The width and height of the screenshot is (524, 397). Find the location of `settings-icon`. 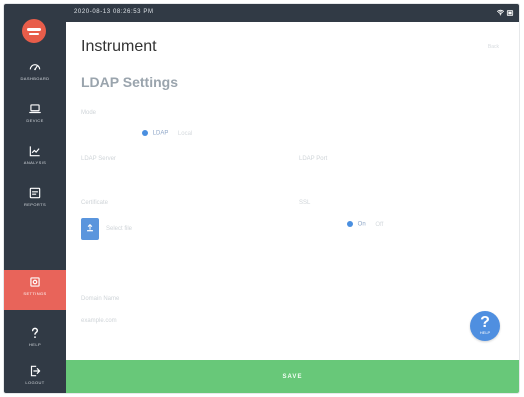

settings-icon is located at coordinates (35, 282).